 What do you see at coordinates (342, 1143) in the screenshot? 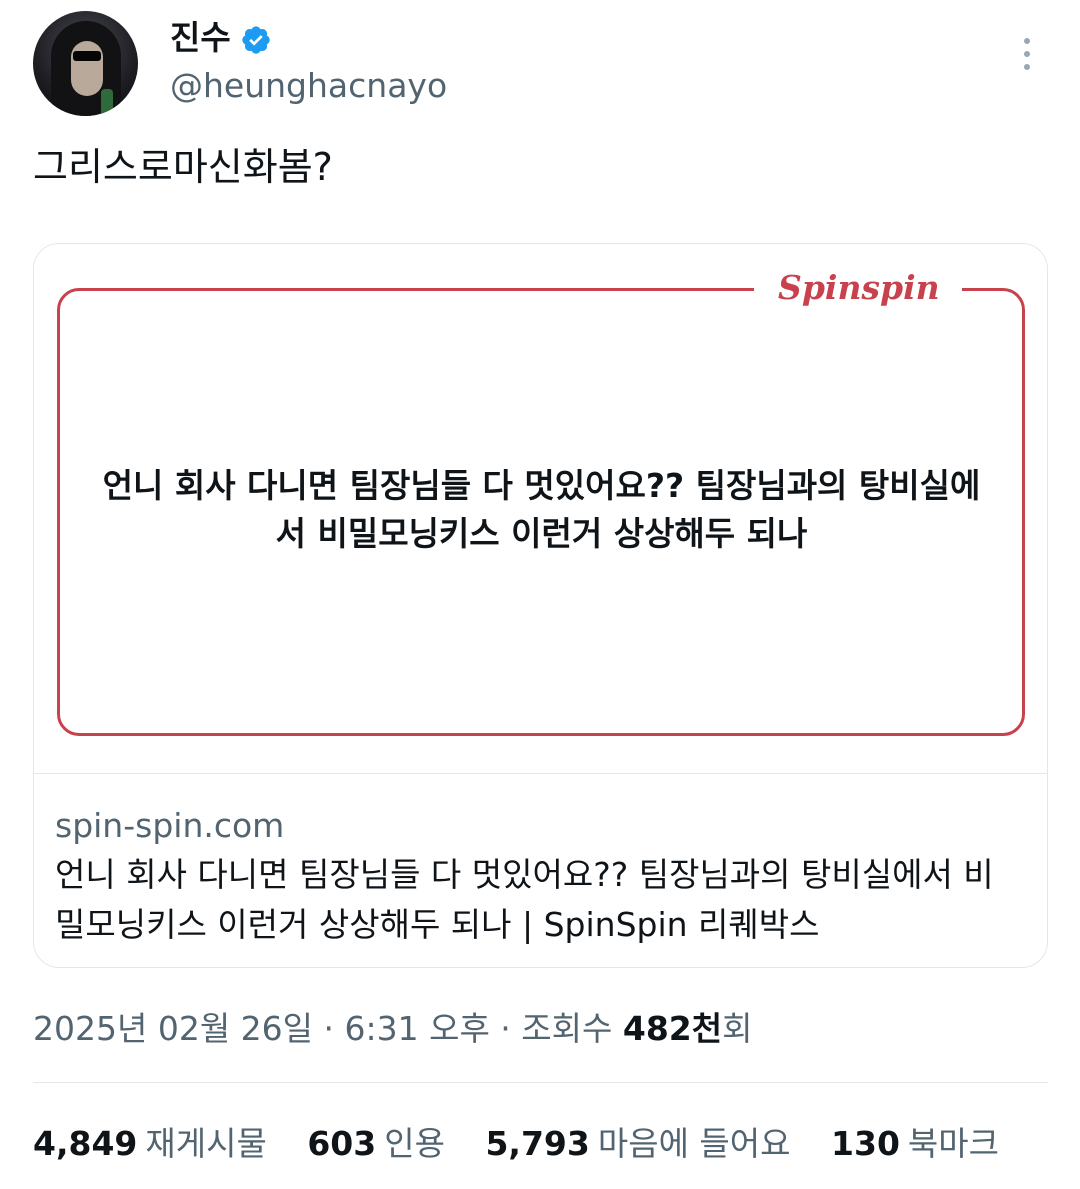
I see `stat-number: 603` at bounding box center [342, 1143].